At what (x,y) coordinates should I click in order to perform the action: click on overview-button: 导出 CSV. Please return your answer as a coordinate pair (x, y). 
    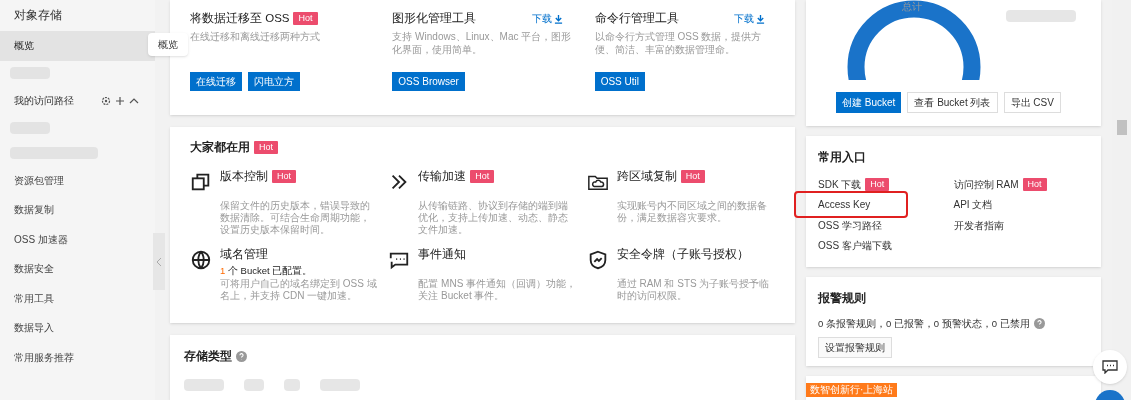
    Looking at the image, I should click on (1032, 102).